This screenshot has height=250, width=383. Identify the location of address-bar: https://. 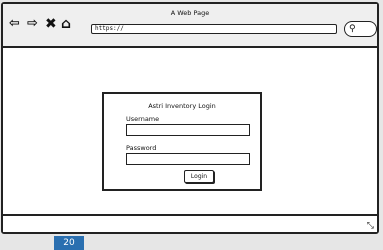
(214, 29).